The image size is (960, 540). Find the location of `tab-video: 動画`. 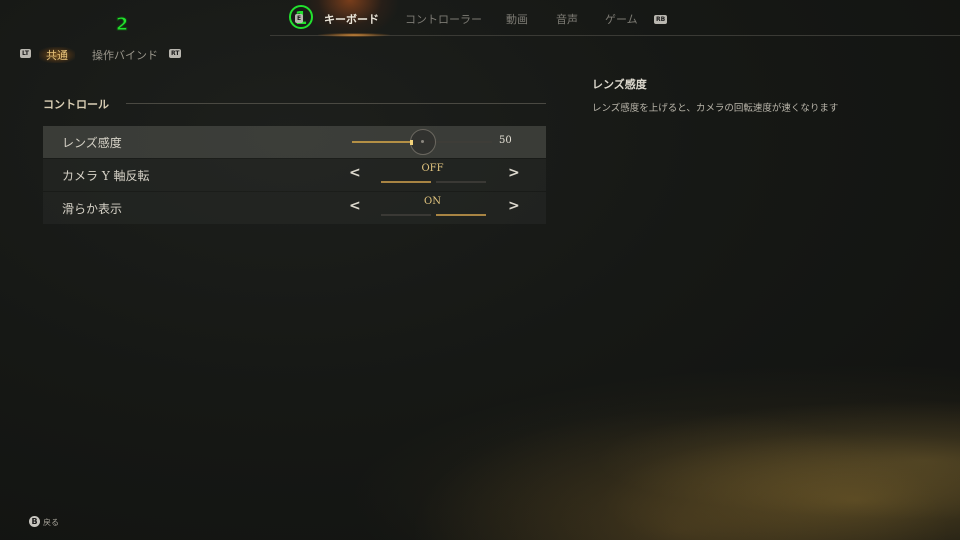

tab-video: 動画 is located at coordinates (517, 19).